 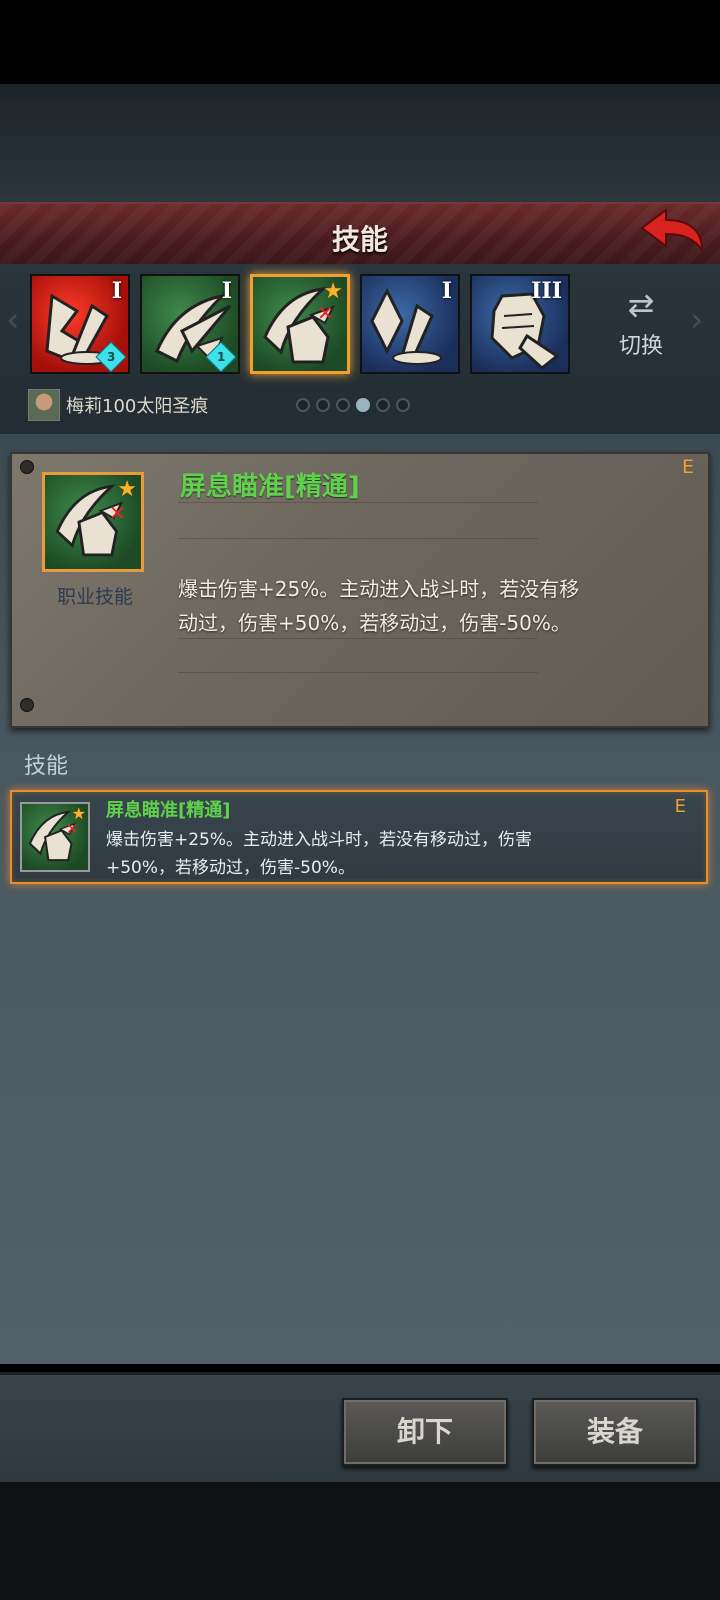 What do you see at coordinates (230, 868) in the screenshot?
I see `description-line: +50%，若移动过，伤害-50%。` at bounding box center [230, 868].